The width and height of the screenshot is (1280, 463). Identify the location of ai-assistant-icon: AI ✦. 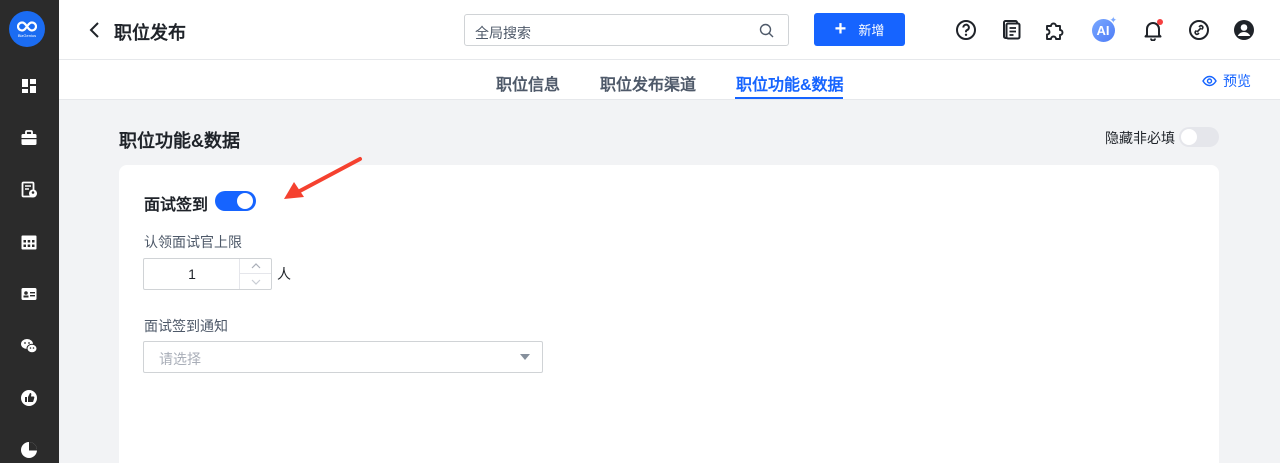
(1104, 28).